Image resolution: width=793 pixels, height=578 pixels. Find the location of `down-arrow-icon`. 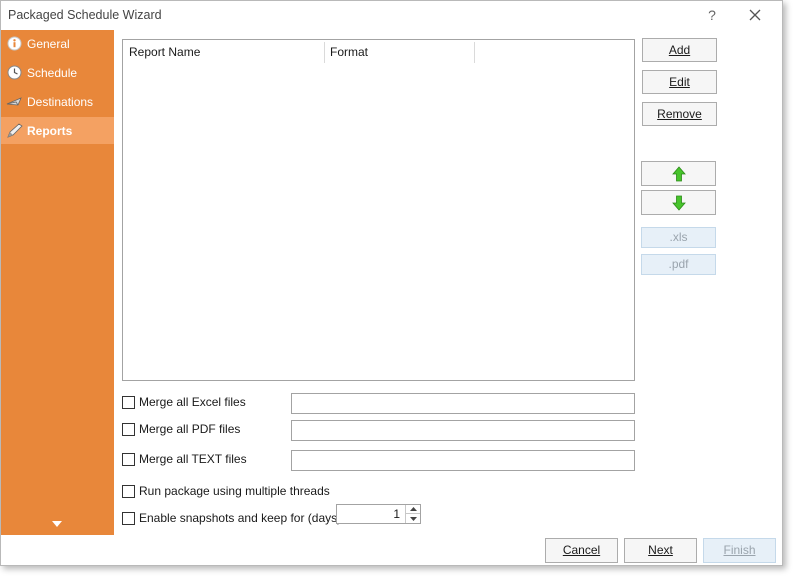

down-arrow-icon is located at coordinates (678, 203).